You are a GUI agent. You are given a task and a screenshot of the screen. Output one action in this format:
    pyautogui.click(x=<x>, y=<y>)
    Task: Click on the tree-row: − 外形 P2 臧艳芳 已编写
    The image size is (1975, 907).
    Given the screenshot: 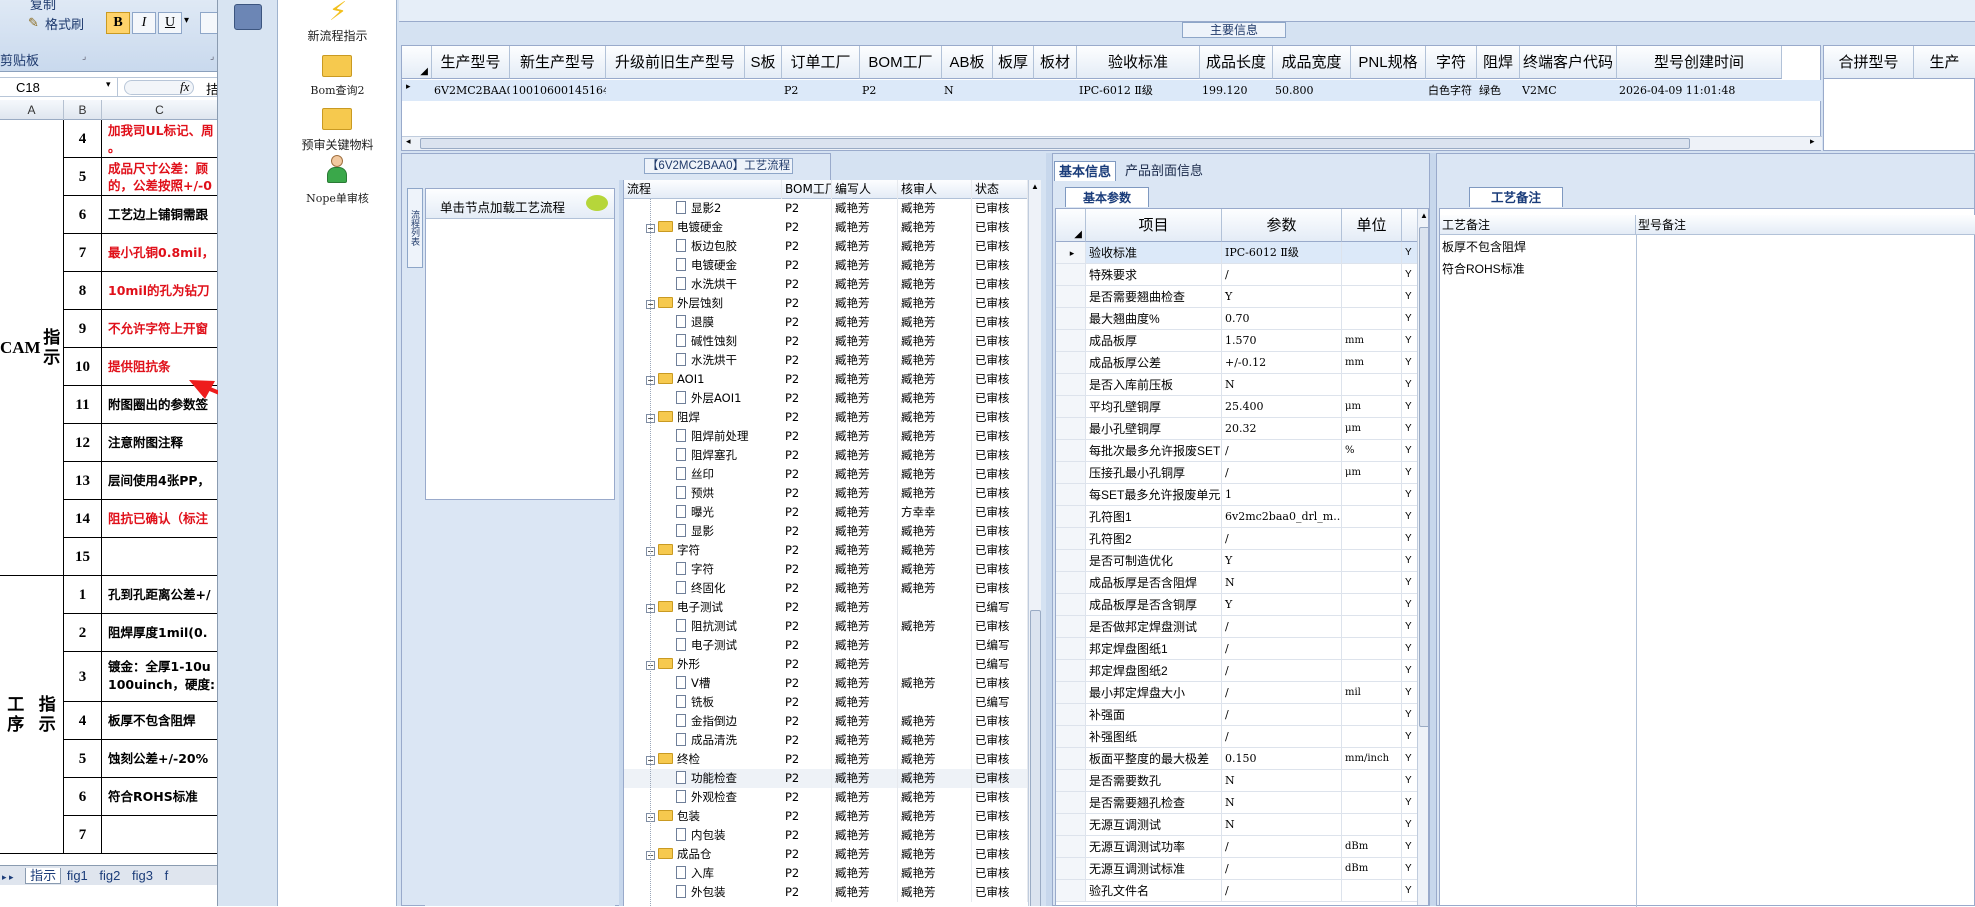 What is the action you would take?
    pyautogui.click(x=832, y=664)
    